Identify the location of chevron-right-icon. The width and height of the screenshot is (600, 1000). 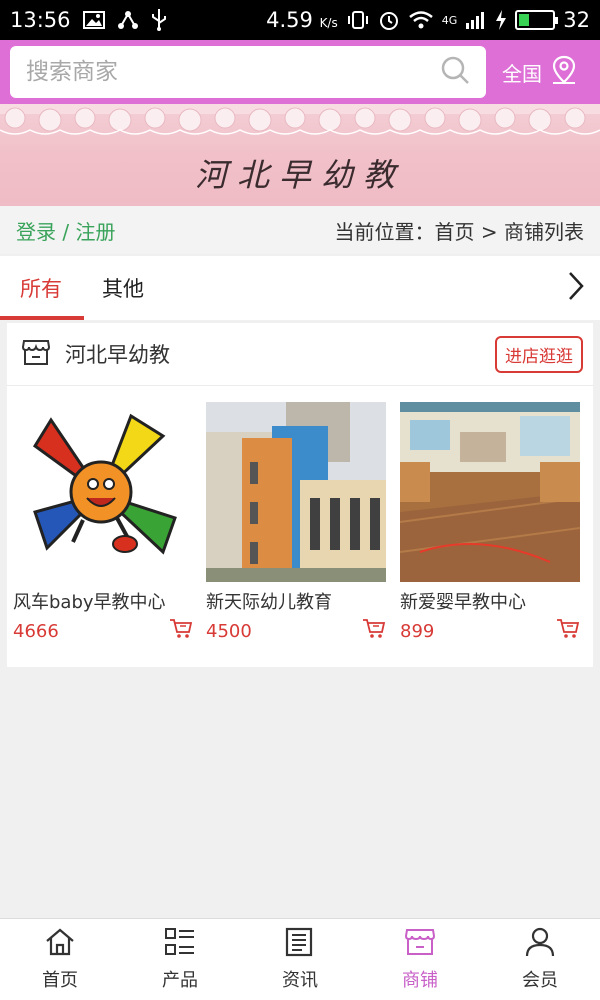
(576, 288).